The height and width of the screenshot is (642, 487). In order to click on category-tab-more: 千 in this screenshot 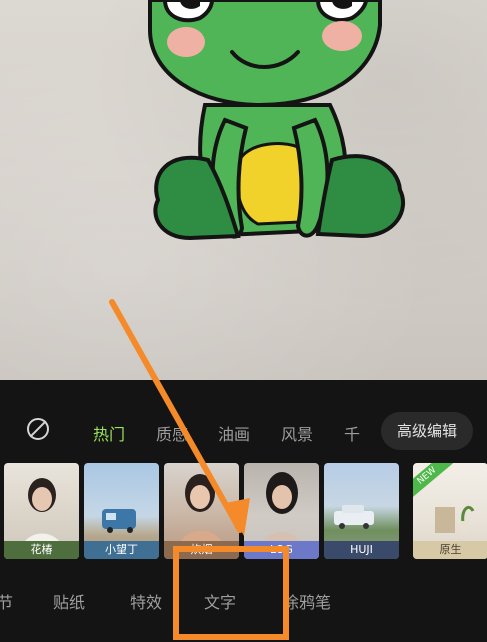, I will do `click(352, 433)`.